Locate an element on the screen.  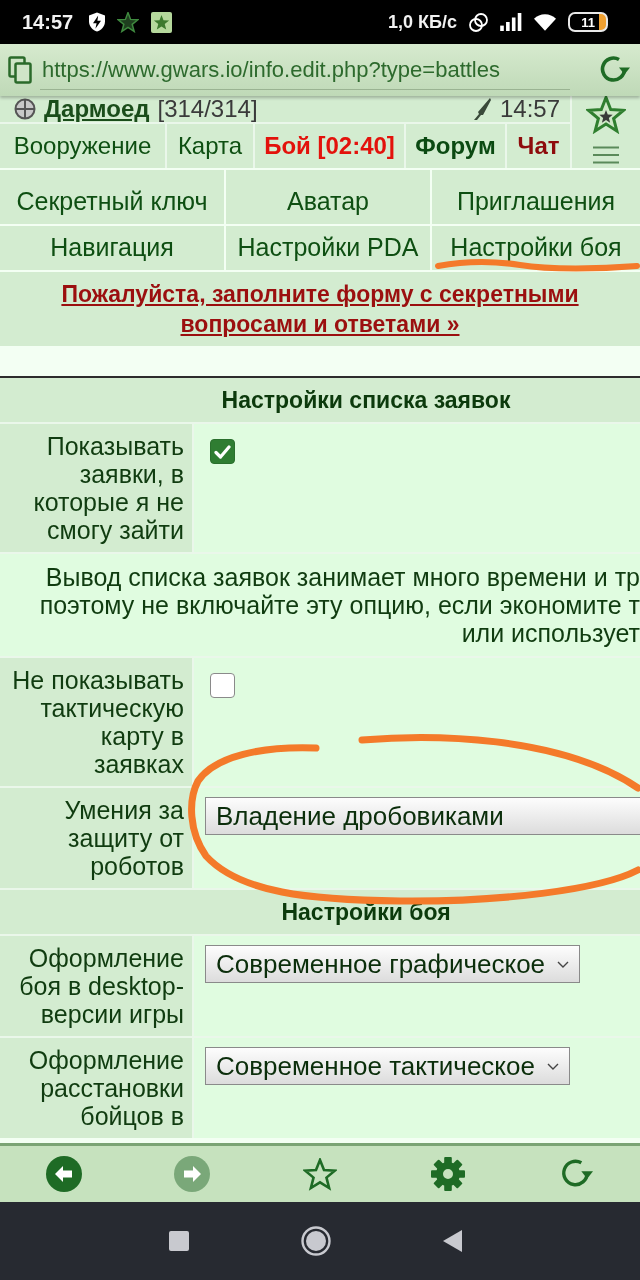
clock-time: 14:57 is located at coordinates (529, 109).